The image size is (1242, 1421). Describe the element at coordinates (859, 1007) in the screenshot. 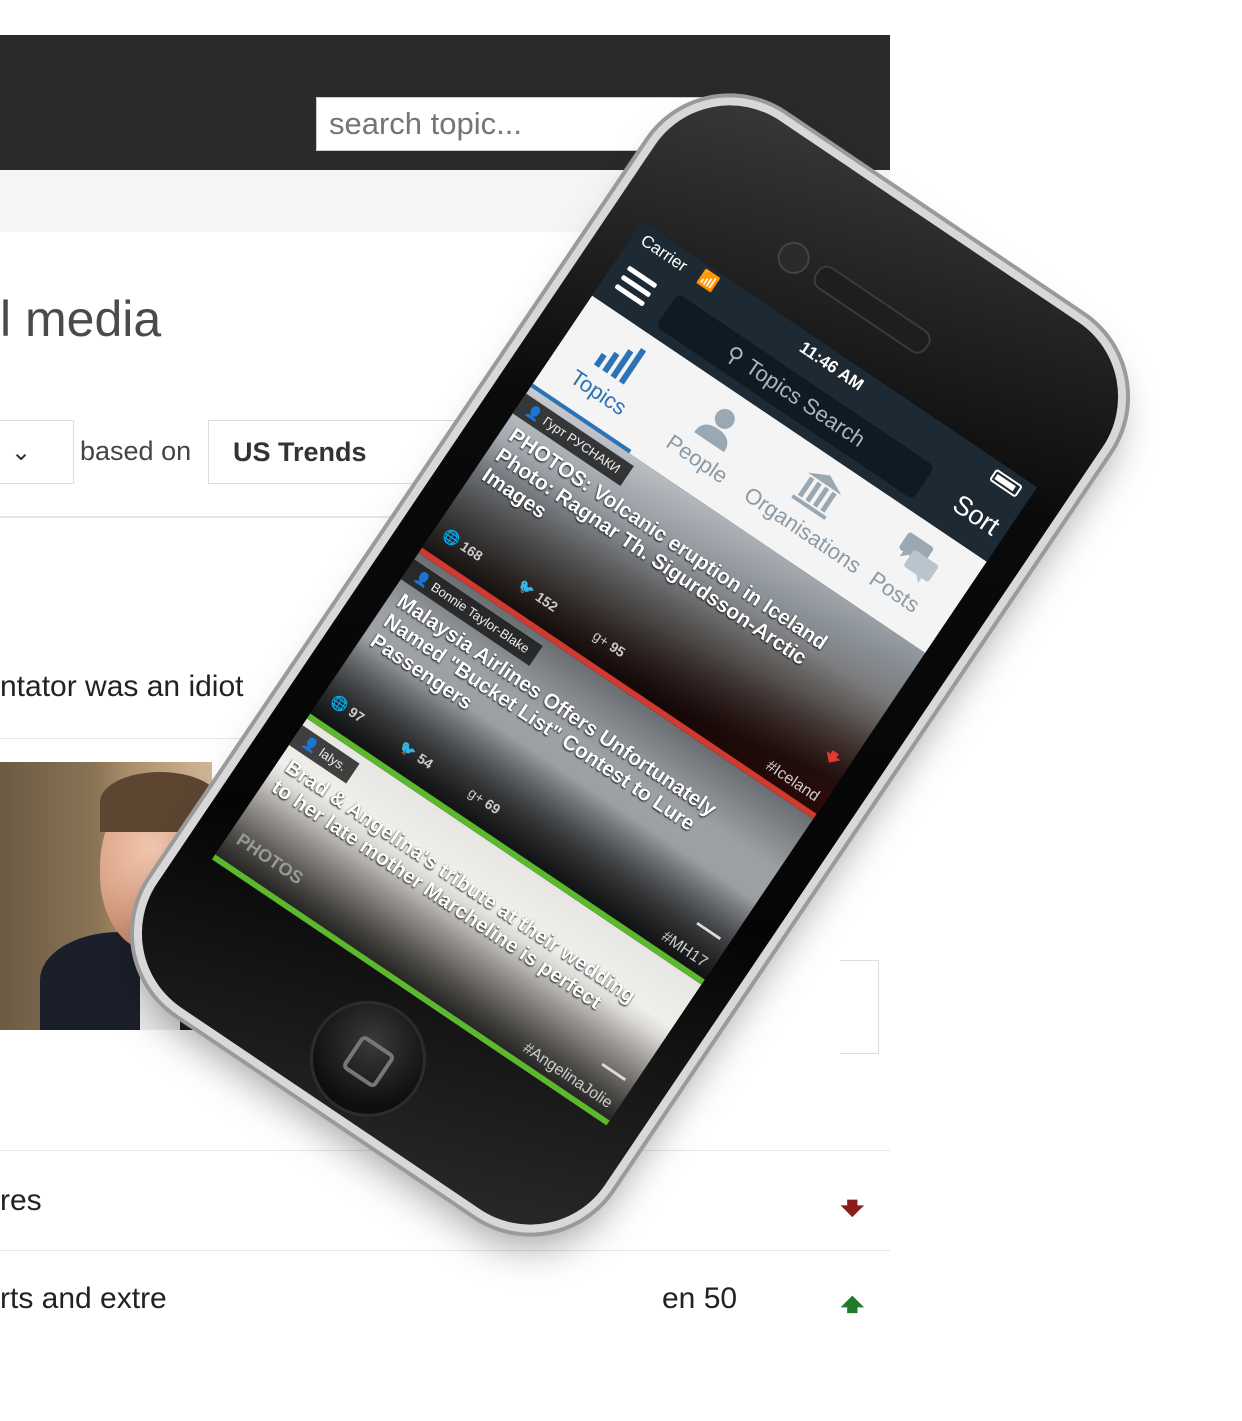

I see `card-edge` at that location.